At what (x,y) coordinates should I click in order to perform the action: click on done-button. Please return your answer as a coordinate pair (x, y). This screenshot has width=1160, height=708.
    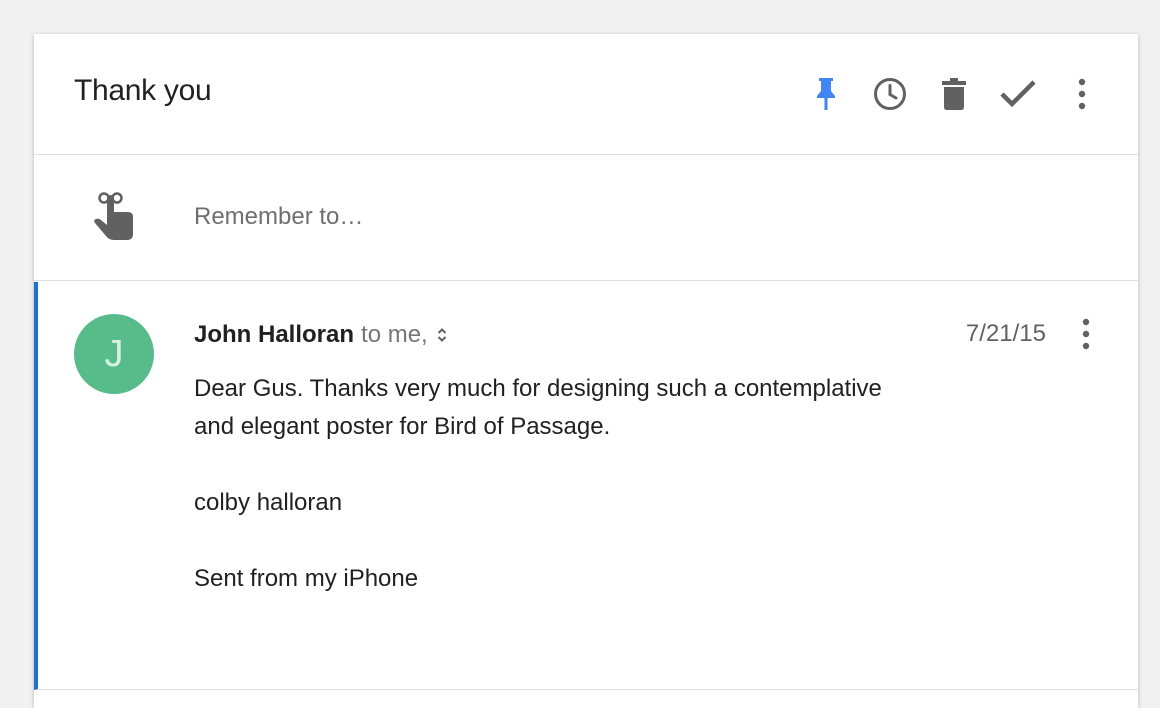
    Looking at the image, I should click on (1018, 94).